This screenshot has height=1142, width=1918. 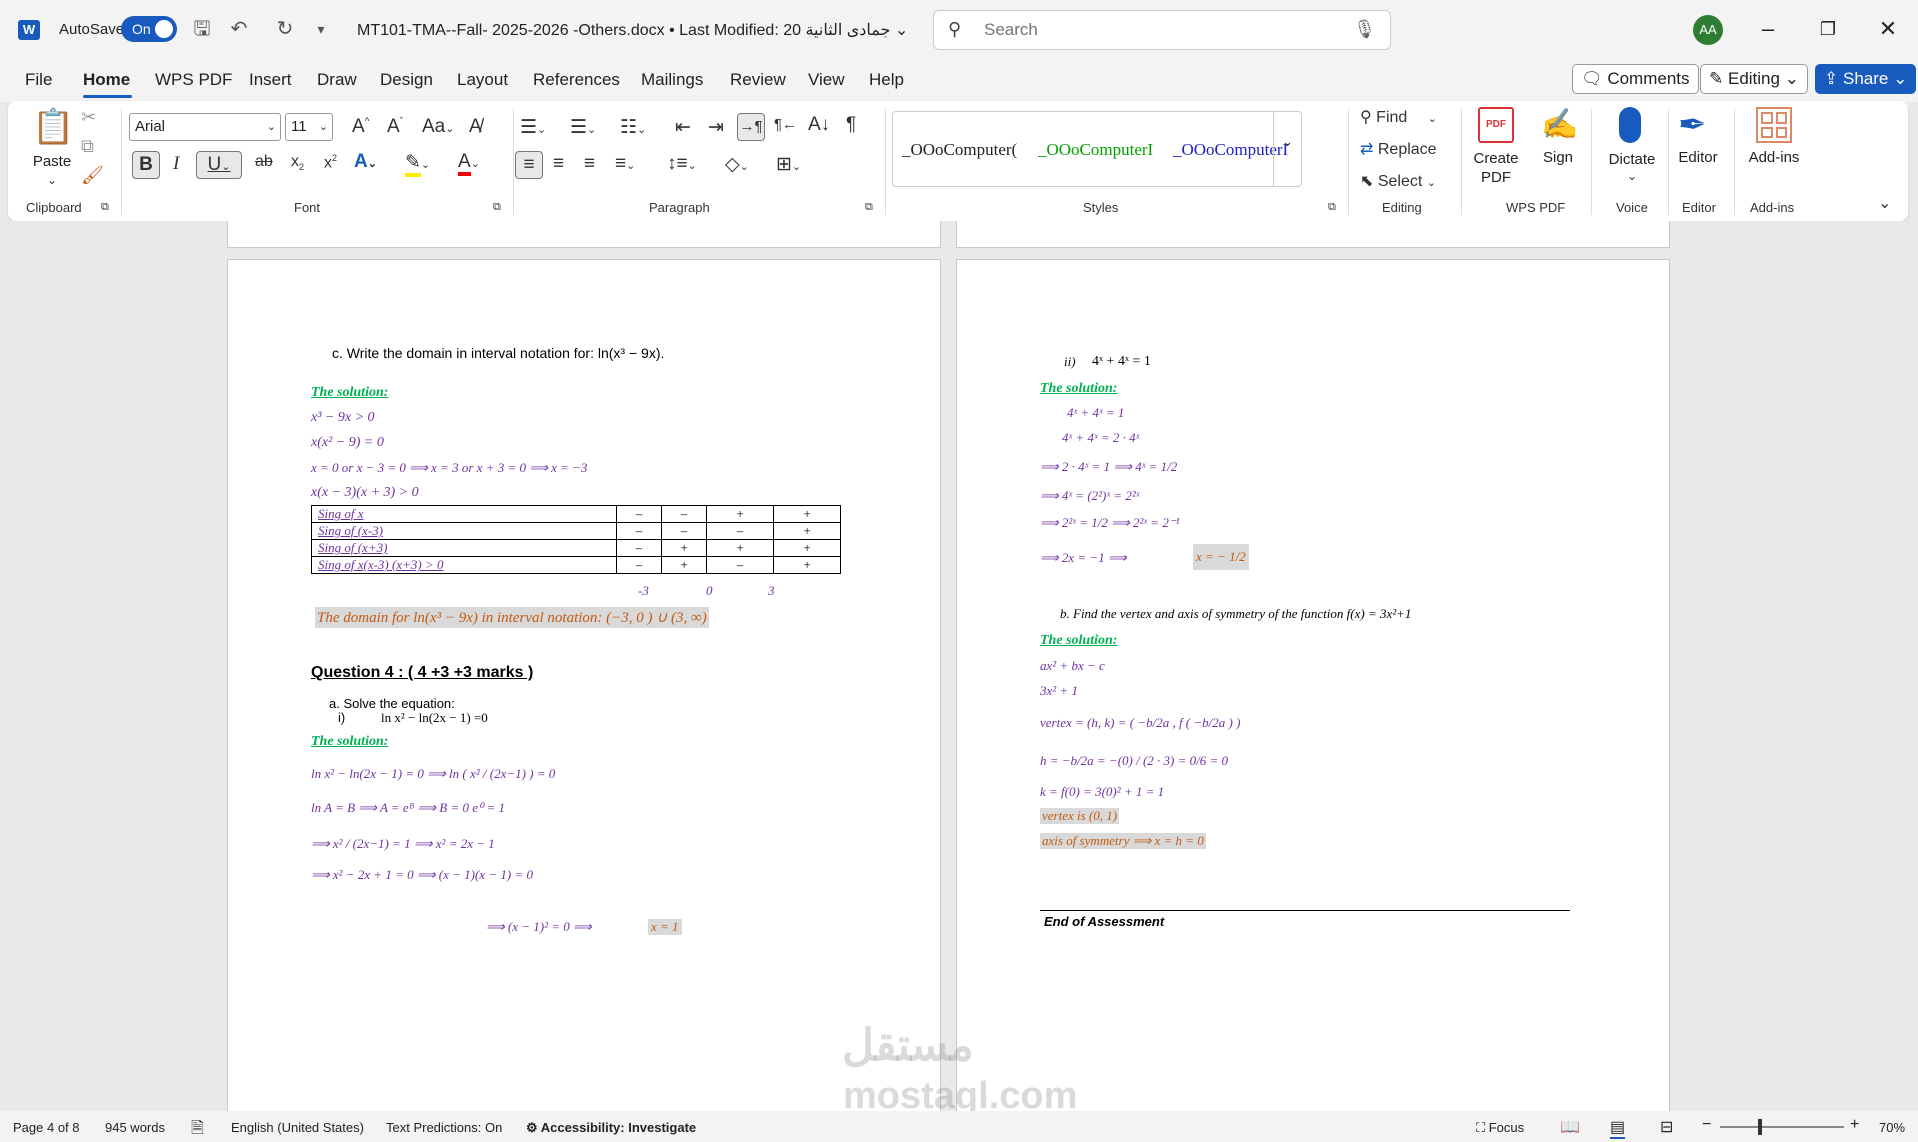 What do you see at coordinates (219, 165) in the screenshot?
I see `underline-icon: U⌄` at bounding box center [219, 165].